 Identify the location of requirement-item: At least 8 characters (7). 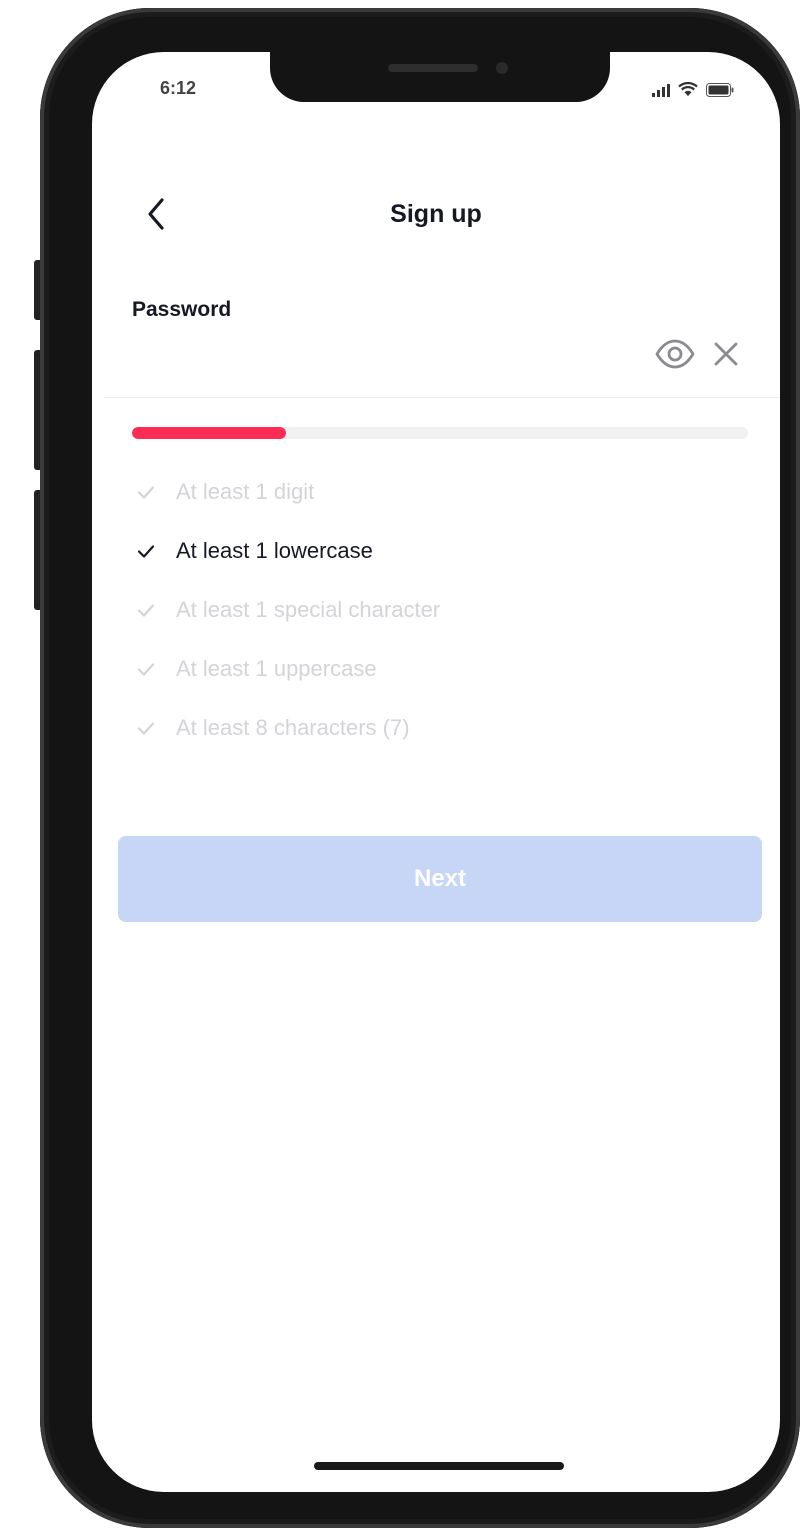
(288, 727).